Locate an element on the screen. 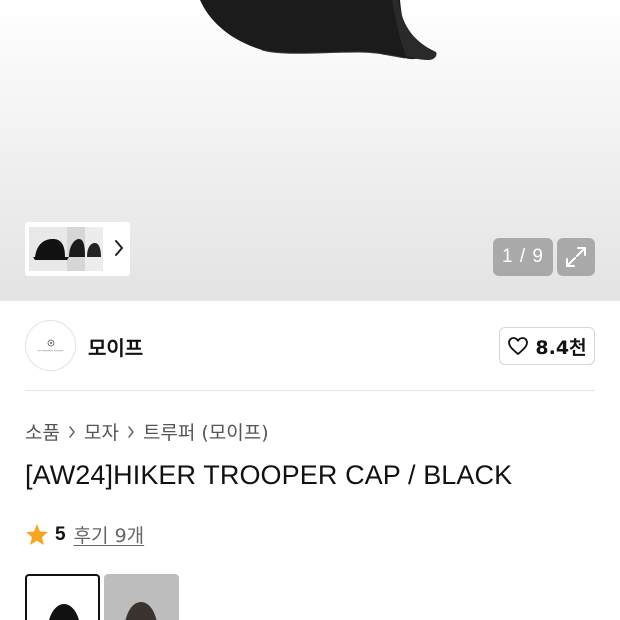  breadcrumb-item-category: 소품 is located at coordinates (42, 431).